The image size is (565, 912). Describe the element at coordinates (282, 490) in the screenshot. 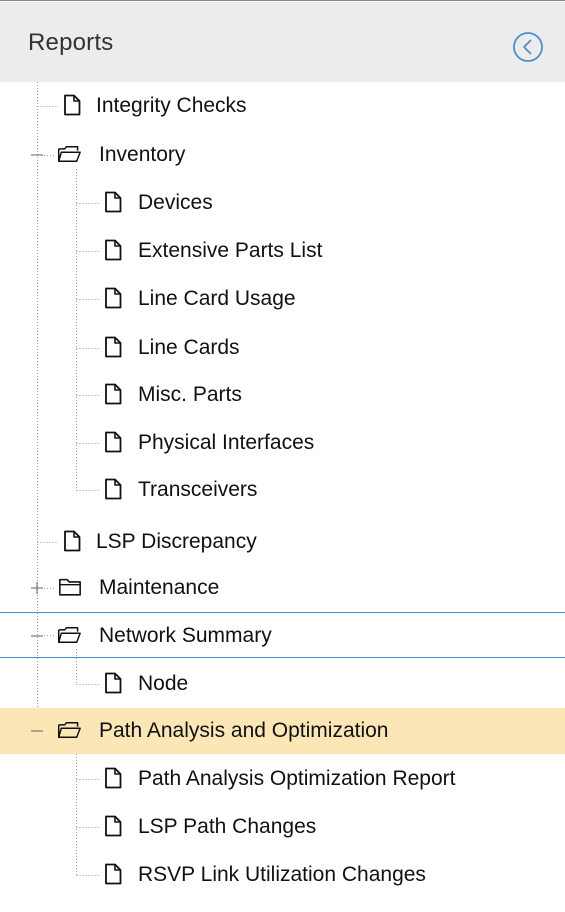

I see `tree-item-transceivers: Transceivers` at that location.